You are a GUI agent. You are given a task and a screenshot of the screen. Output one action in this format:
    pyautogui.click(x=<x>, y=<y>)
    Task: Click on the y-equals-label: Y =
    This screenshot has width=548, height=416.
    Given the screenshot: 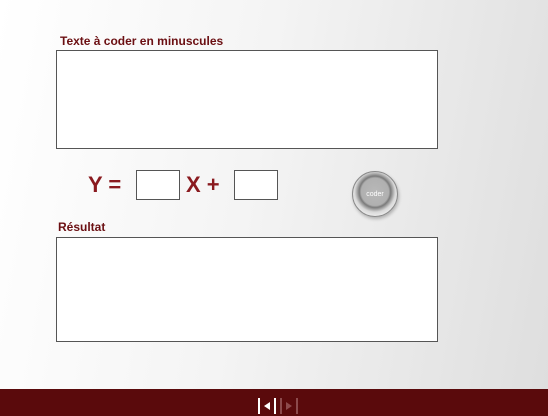 What is the action you would take?
    pyautogui.click(x=105, y=184)
    